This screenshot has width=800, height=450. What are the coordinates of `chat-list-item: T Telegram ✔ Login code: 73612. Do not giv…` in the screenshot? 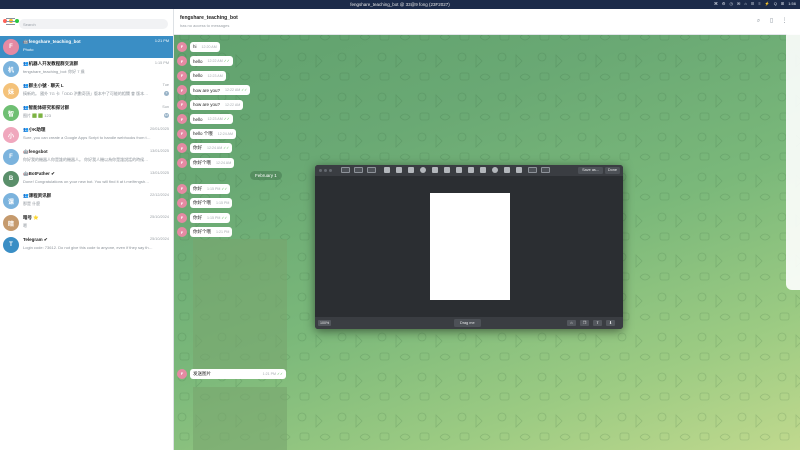 It's located at (86, 245).